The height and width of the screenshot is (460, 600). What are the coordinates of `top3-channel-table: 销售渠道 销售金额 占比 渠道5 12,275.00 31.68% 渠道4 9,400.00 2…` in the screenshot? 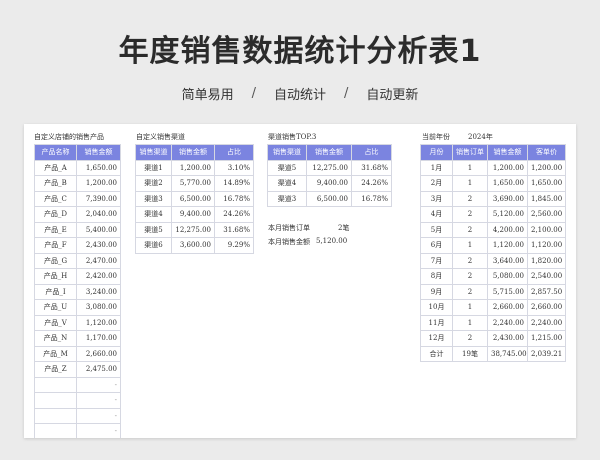 It's located at (329, 175).